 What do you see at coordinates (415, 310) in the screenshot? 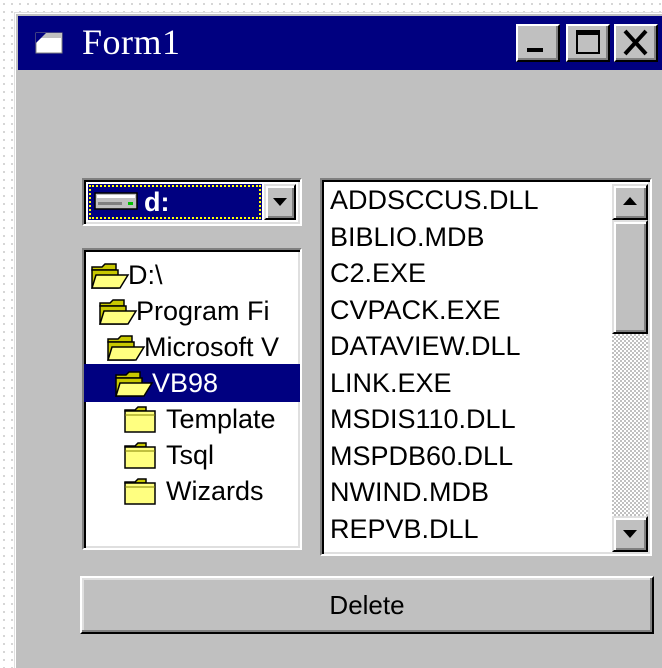
I see `file-item: CVPACK.EXE` at bounding box center [415, 310].